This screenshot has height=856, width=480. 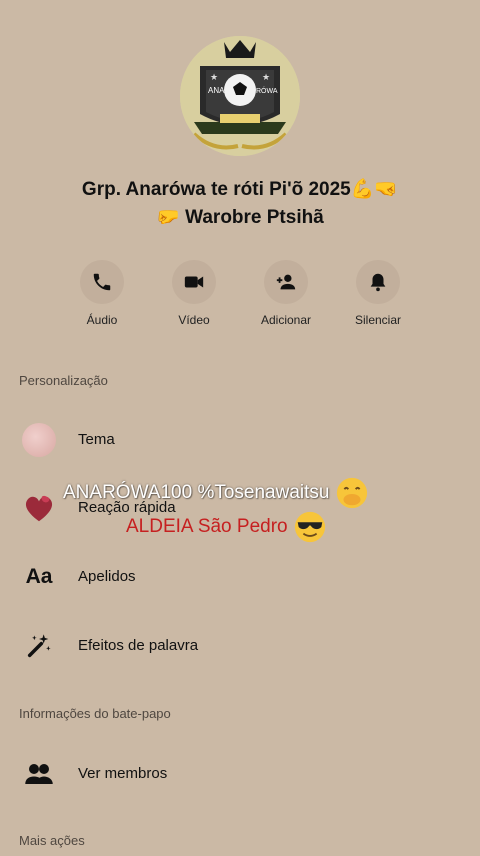 I want to click on overlay-text-1: ANARÓWA100 %Tosenawaitsu, so click(x=216, y=493).